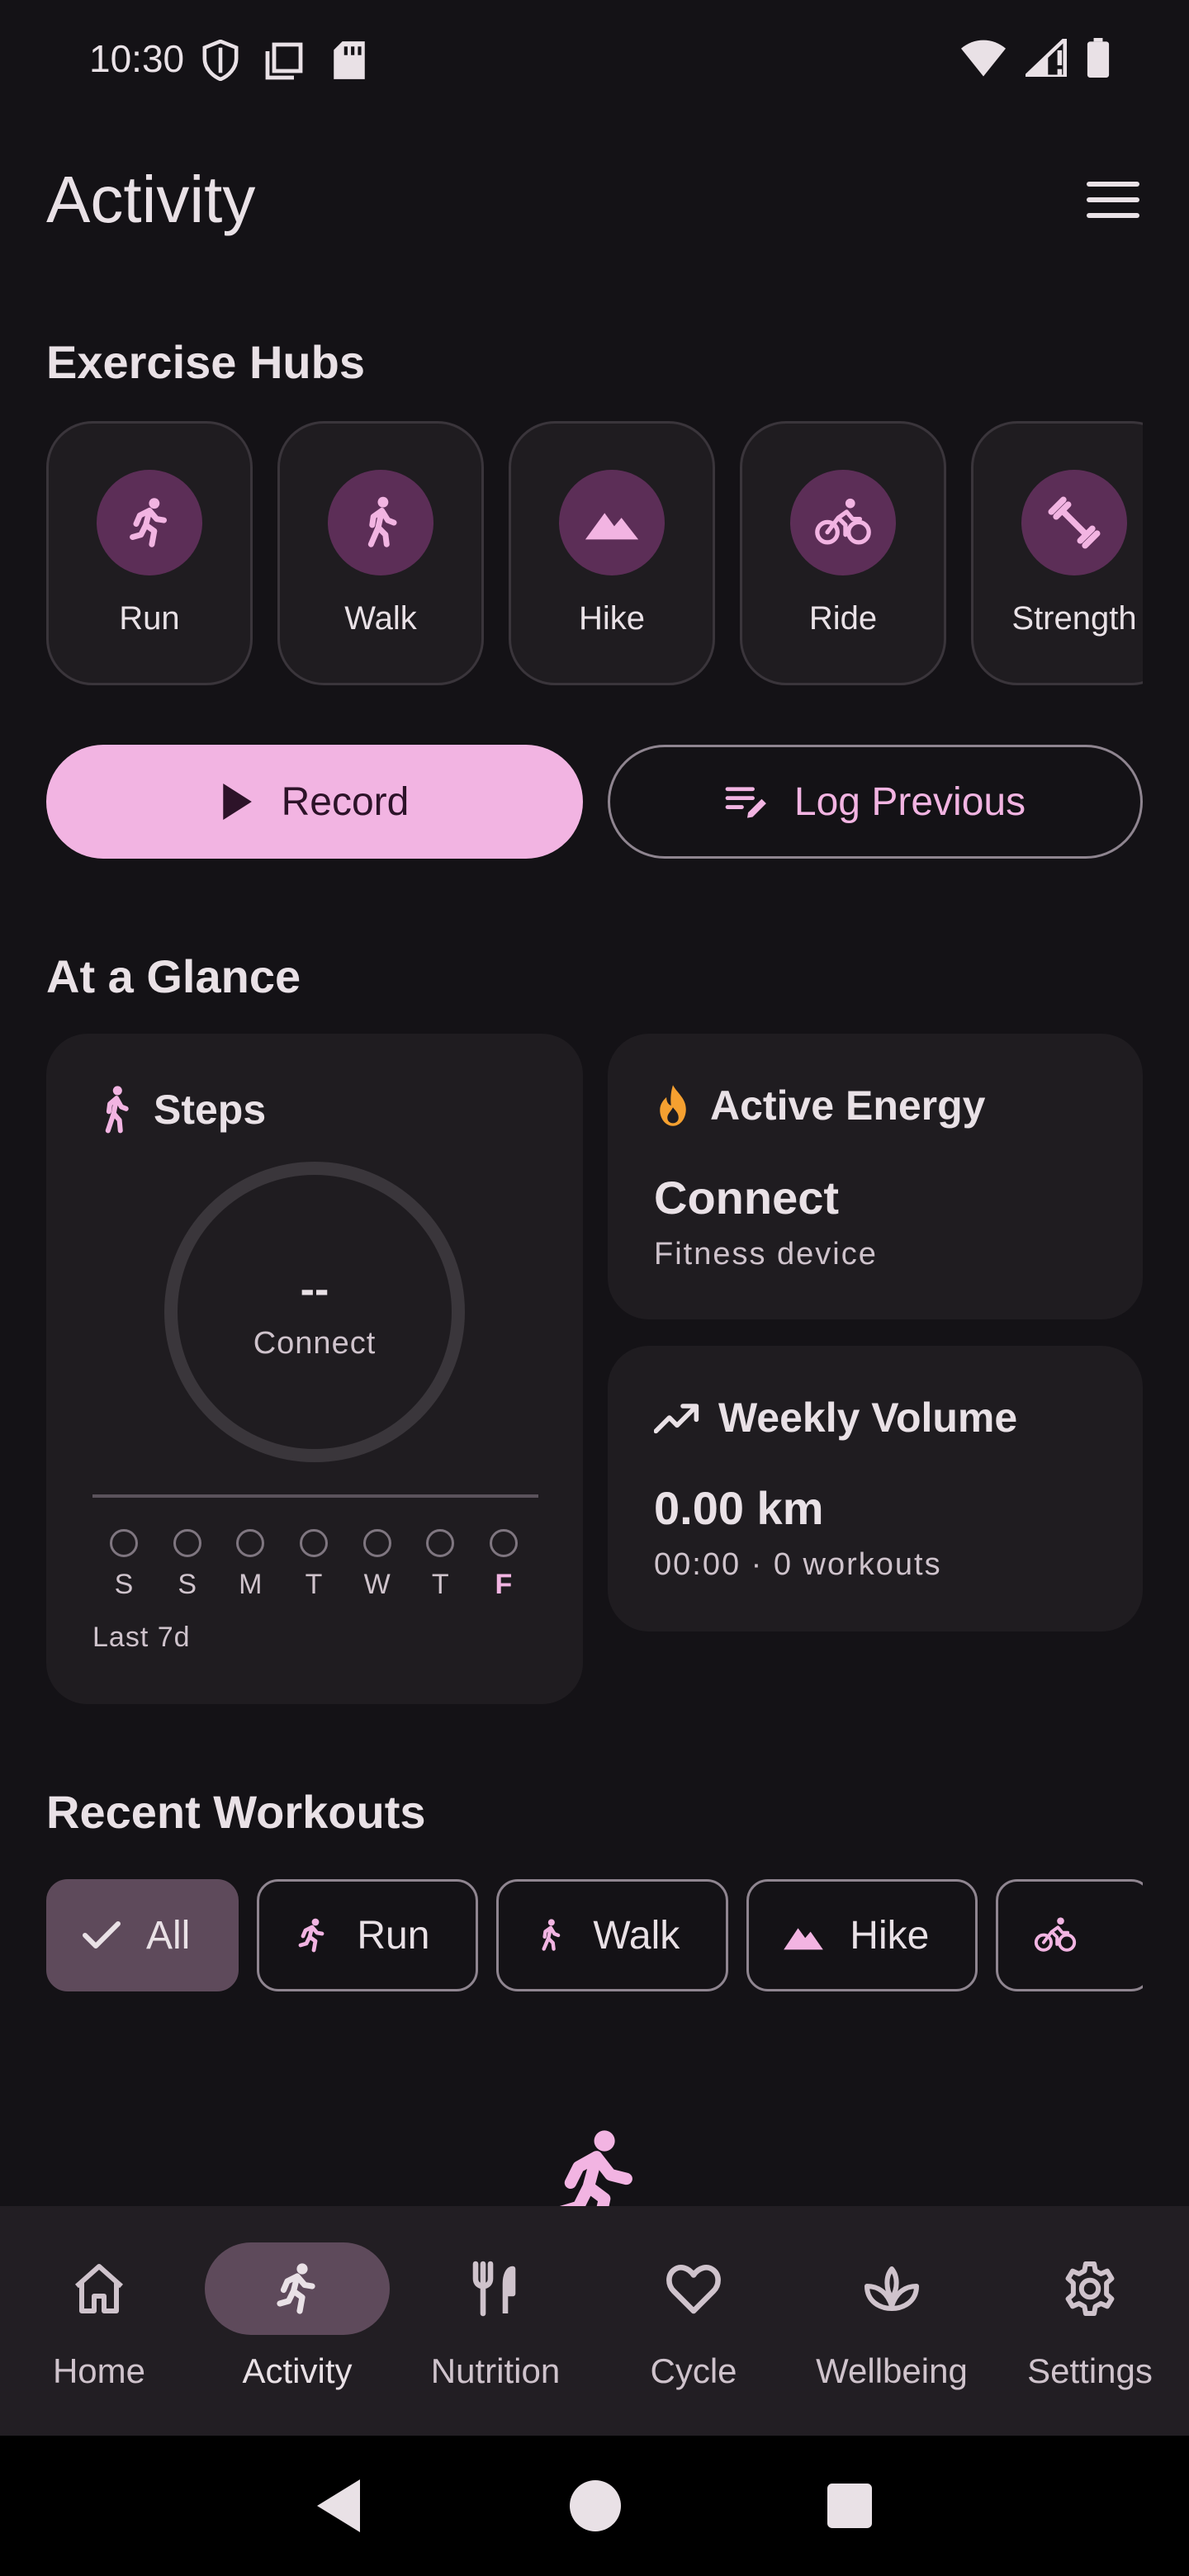 The width and height of the screenshot is (1189, 2576). I want to click on flame-icon, so click(673, 1105).